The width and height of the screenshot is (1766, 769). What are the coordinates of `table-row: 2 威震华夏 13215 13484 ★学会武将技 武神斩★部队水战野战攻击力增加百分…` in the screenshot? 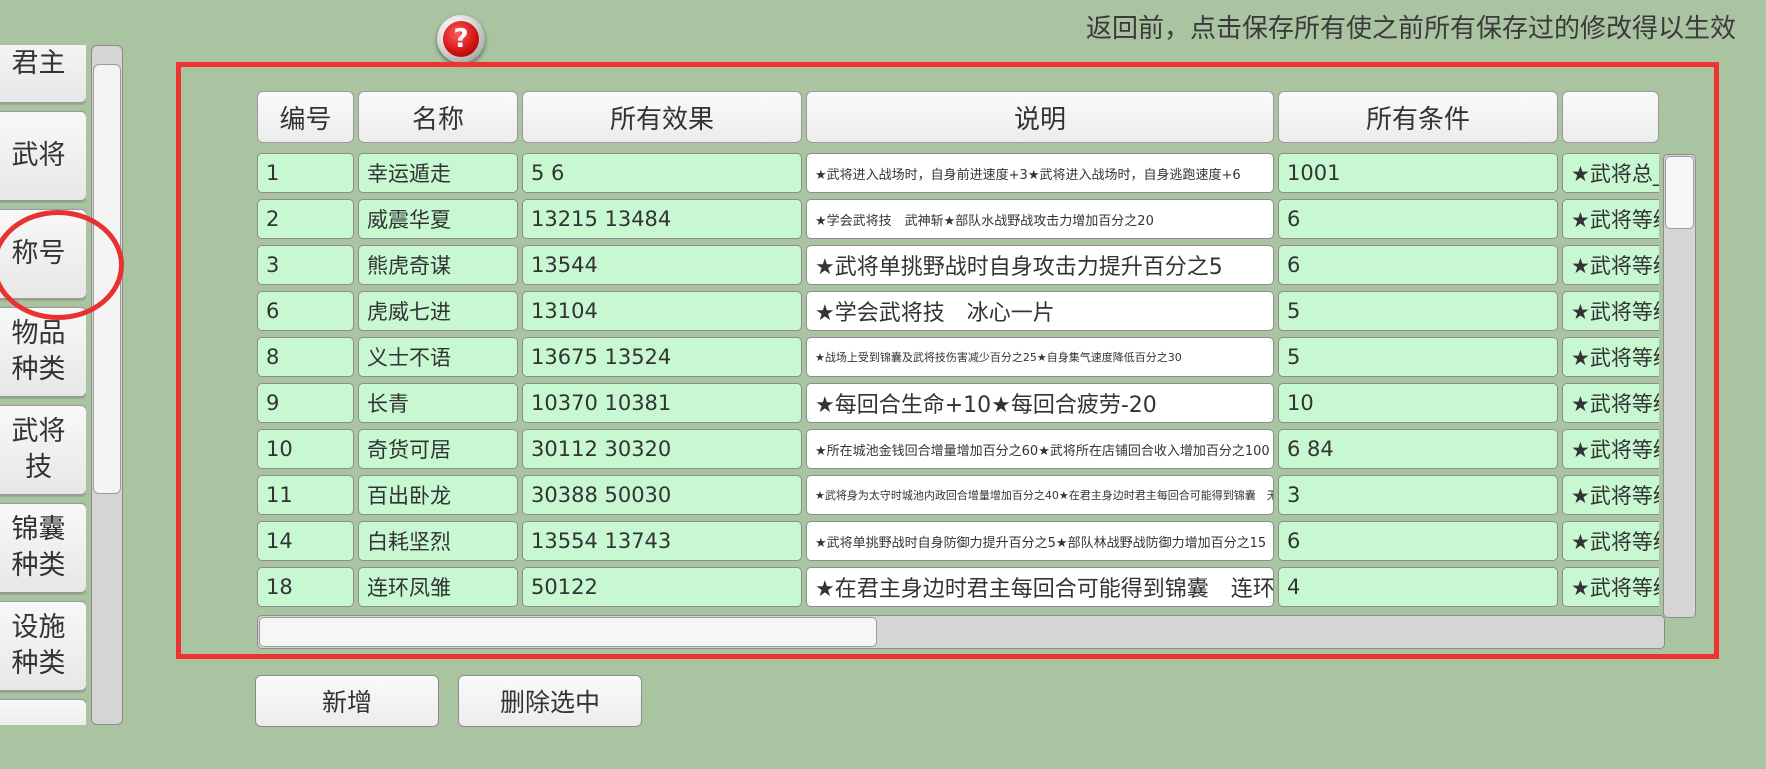 It's located at (958, 220).